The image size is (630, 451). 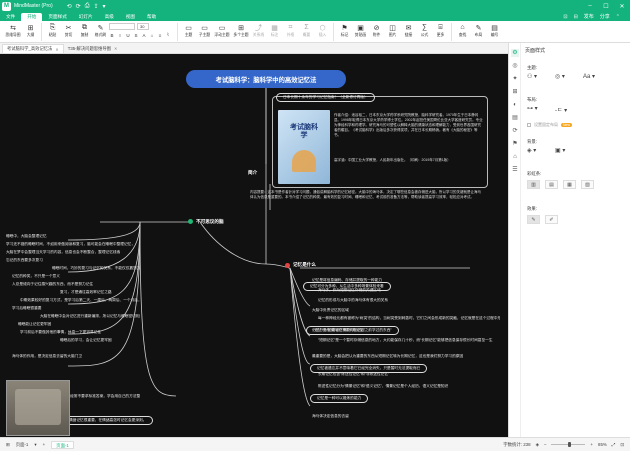 I want to click on panel-side-icon-2: ✦, so click(x=515, y=79).